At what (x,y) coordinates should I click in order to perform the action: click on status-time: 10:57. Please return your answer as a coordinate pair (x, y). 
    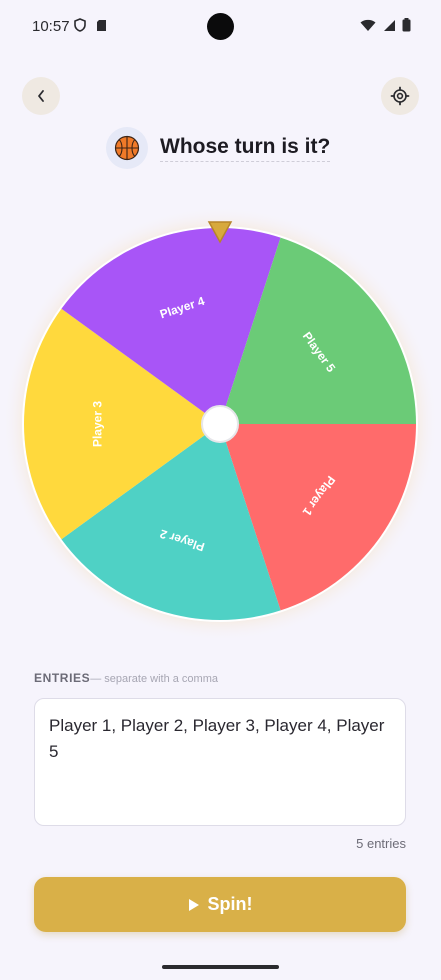
    Looking at the image, I should click on (51, 26).